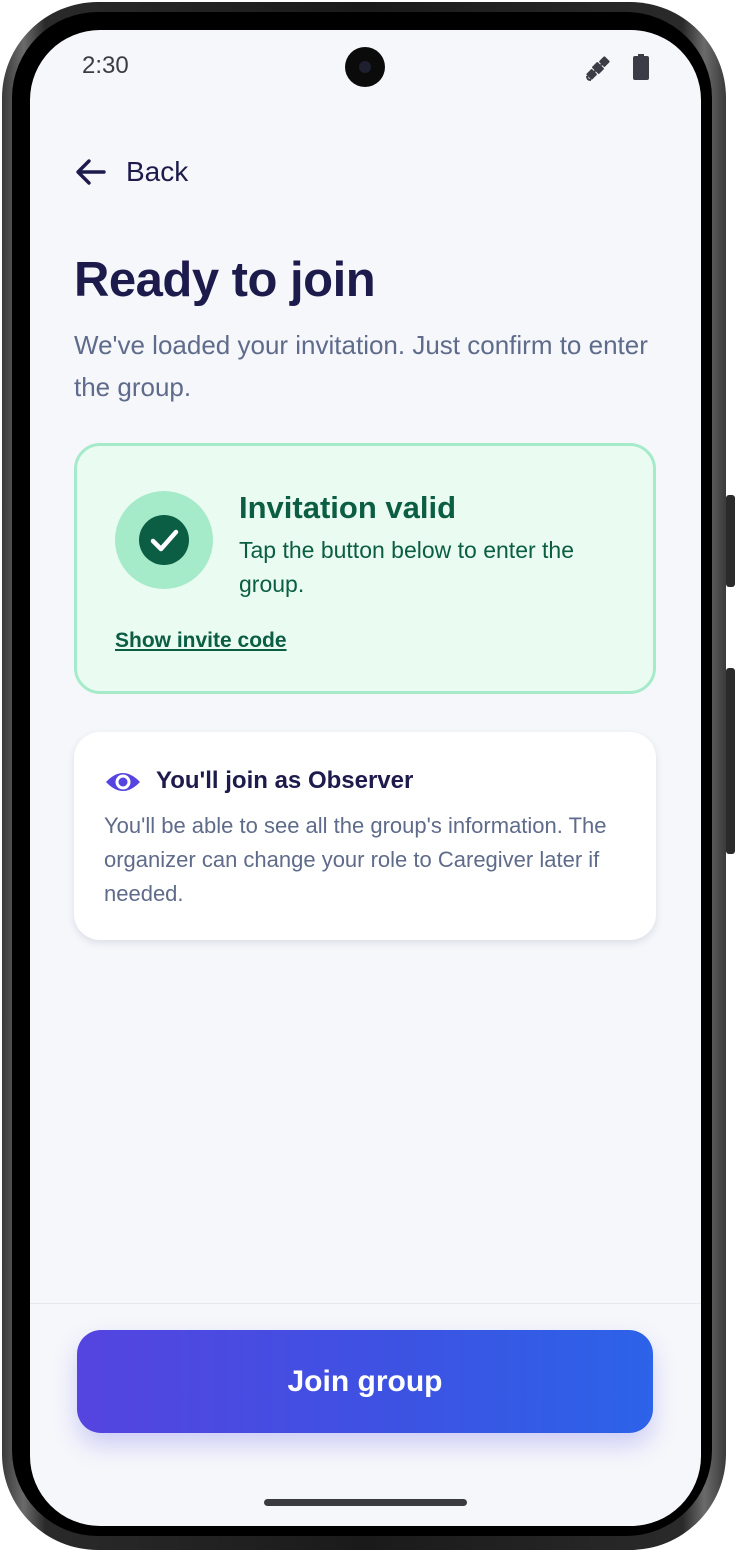 This screenshot has width=735, height=1553. I want to click on status-bar: 2:30, so click(365, 67).